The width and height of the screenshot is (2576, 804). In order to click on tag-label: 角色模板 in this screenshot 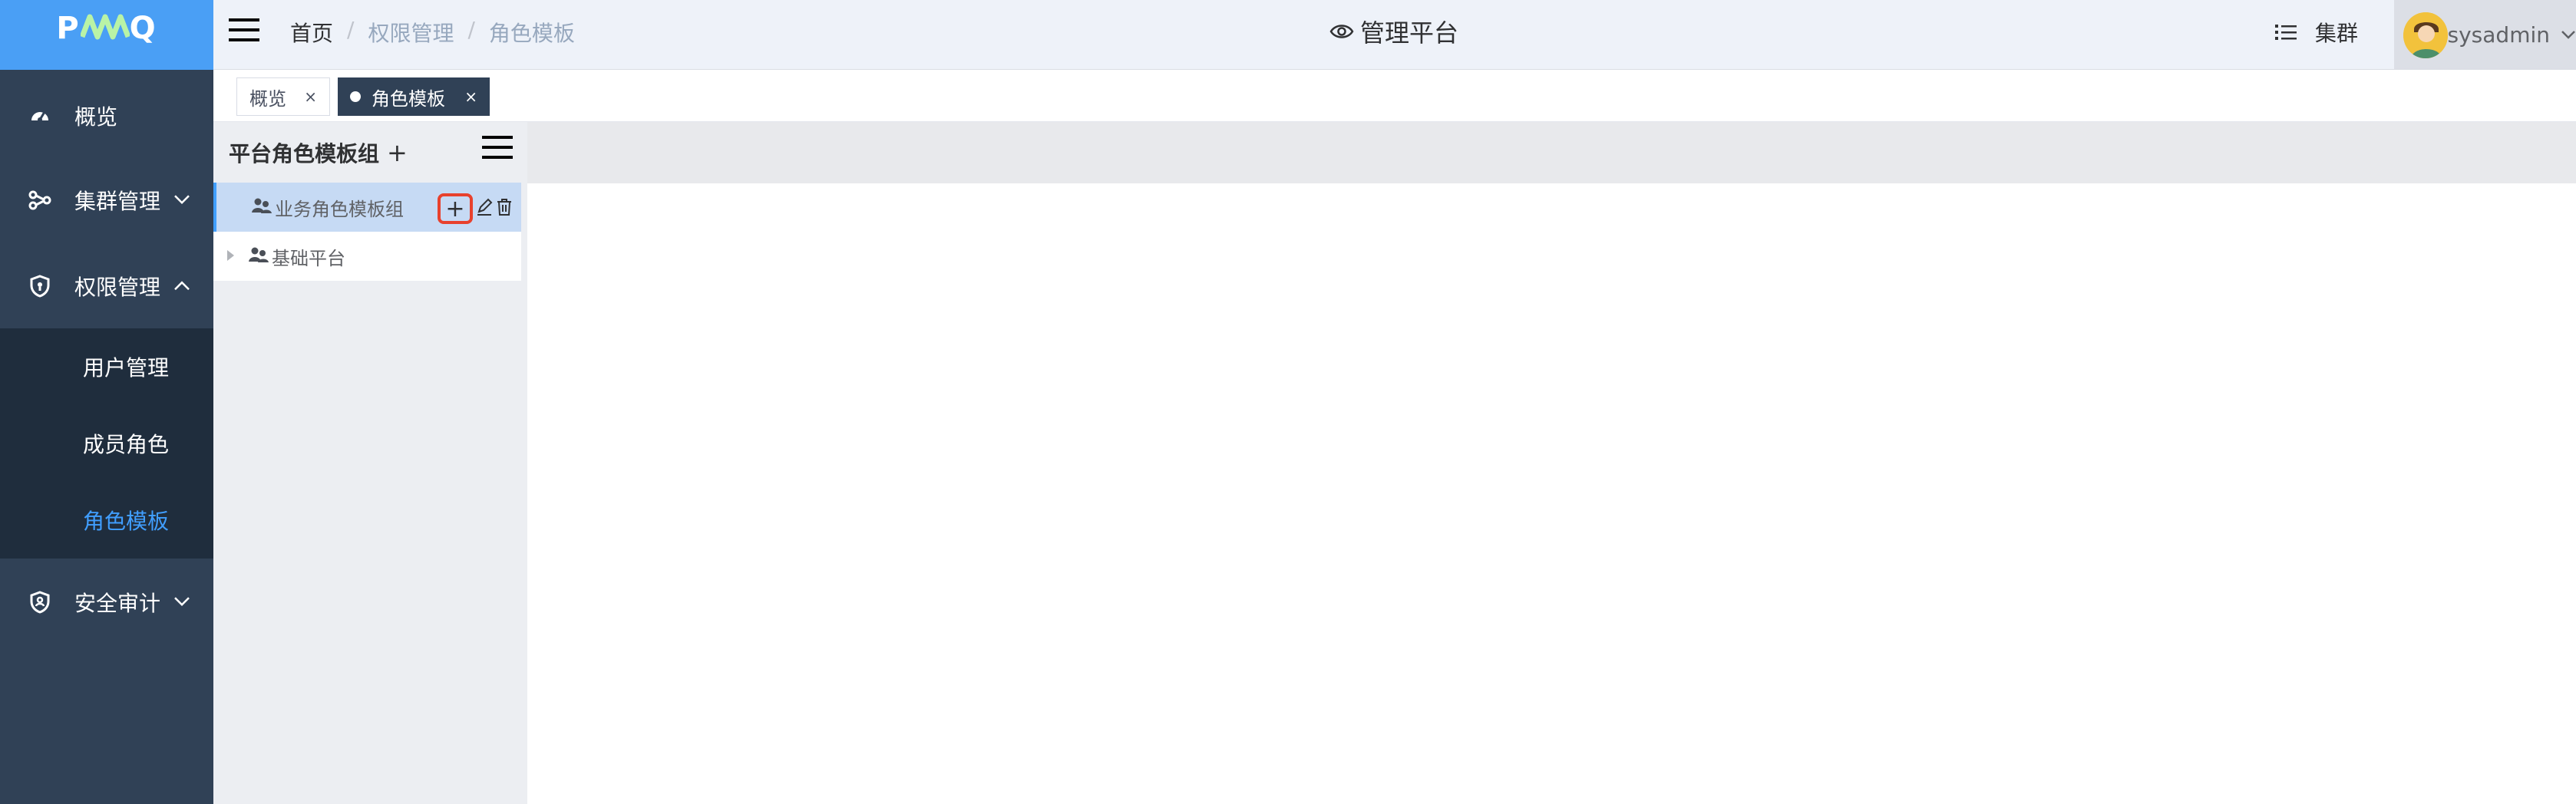, I will do `click(409, 98)`.